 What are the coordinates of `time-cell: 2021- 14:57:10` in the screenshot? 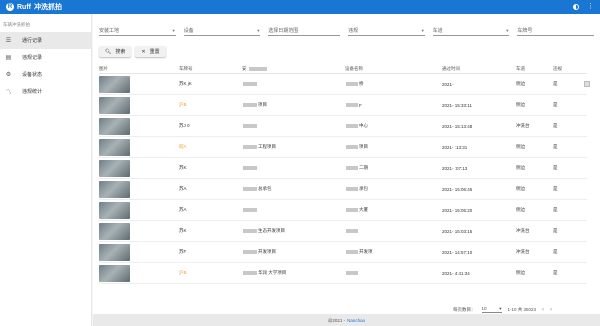 It's located at (479, 252).